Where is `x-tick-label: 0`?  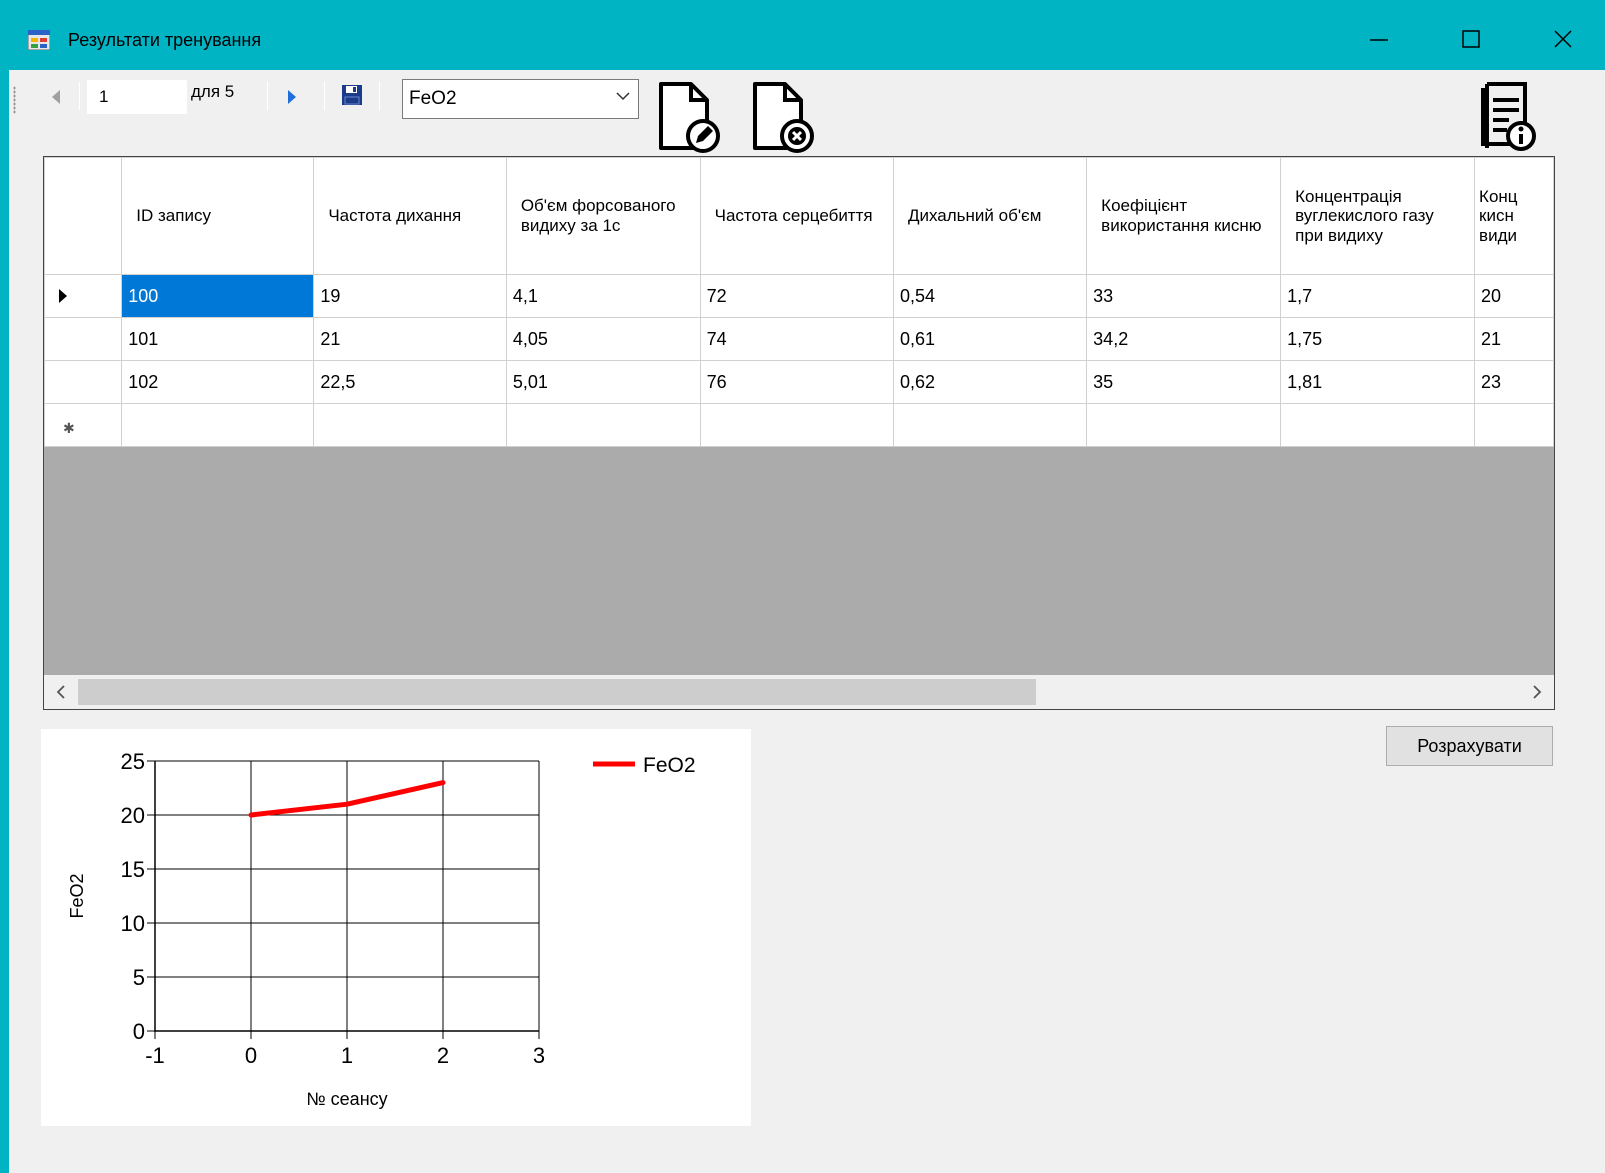 x-tick-label: 0 is located at coordinates (251, 1055).